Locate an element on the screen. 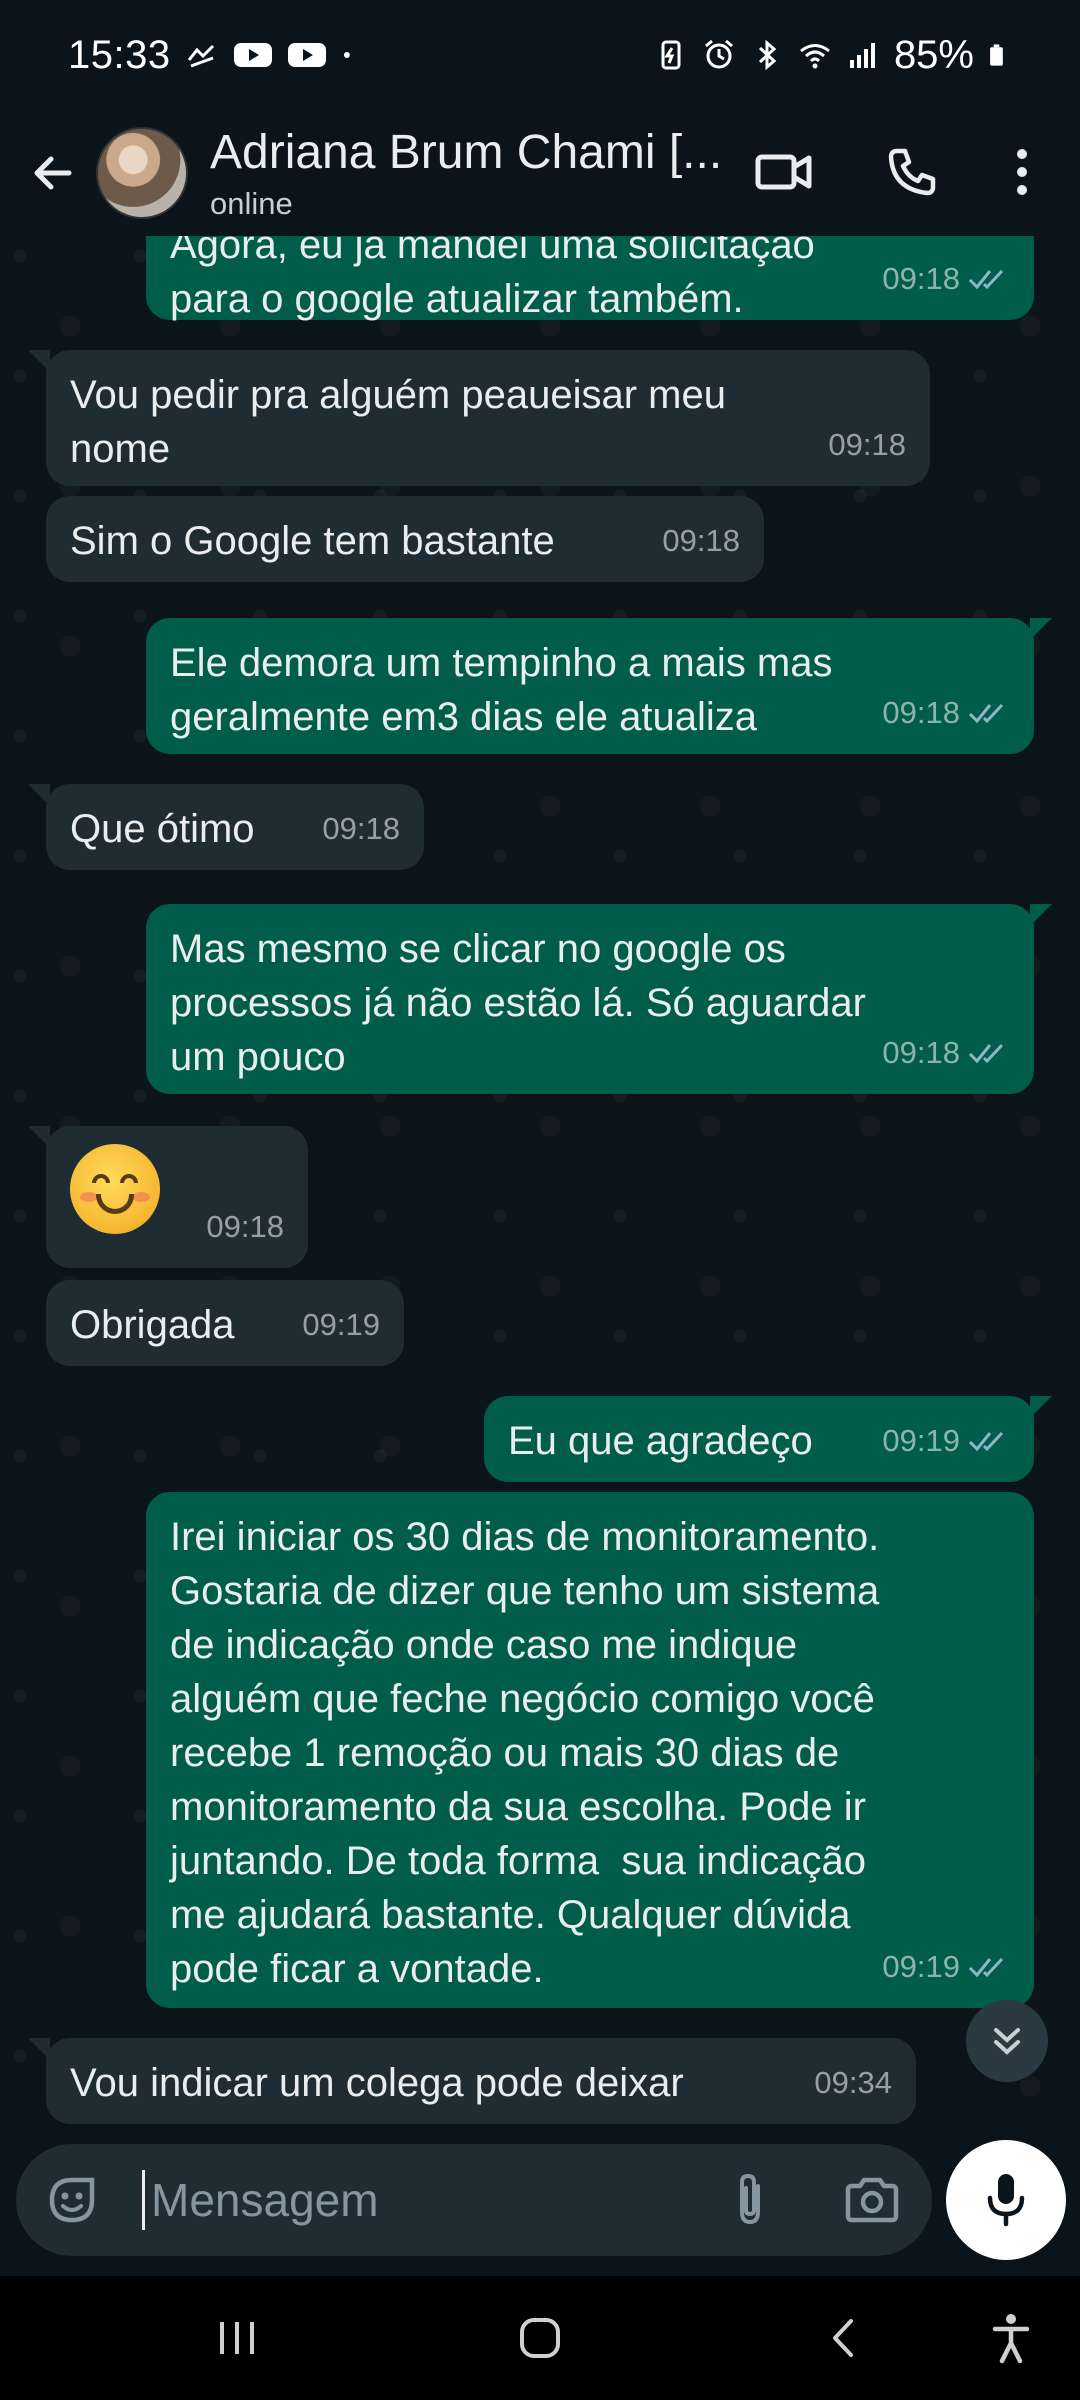 The width and height of the screenshot is (1080, 2400). voice-call-button is located at coordinates (912, 172).